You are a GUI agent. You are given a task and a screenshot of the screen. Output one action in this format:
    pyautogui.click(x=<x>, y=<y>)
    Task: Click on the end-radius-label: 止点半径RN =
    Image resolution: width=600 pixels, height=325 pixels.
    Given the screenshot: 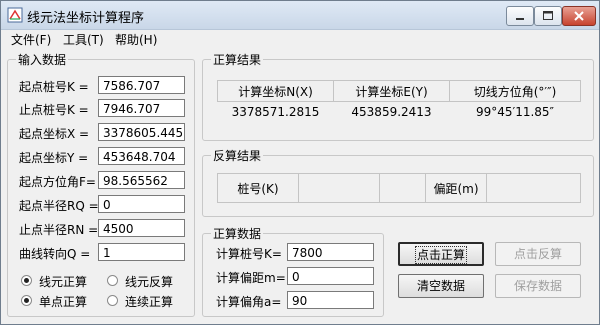 What is the action you would take?
    pyautogui.click(x=59, y=230)
    